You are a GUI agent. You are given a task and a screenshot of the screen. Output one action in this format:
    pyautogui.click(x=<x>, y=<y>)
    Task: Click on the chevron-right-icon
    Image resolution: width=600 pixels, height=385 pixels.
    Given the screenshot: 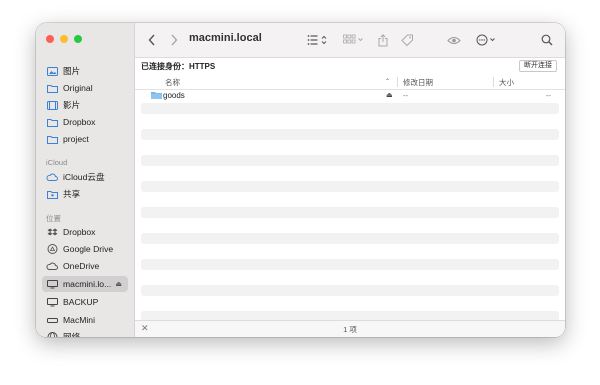 What is the action you would take?
    pyautogui.click(x=174, y=40)
    